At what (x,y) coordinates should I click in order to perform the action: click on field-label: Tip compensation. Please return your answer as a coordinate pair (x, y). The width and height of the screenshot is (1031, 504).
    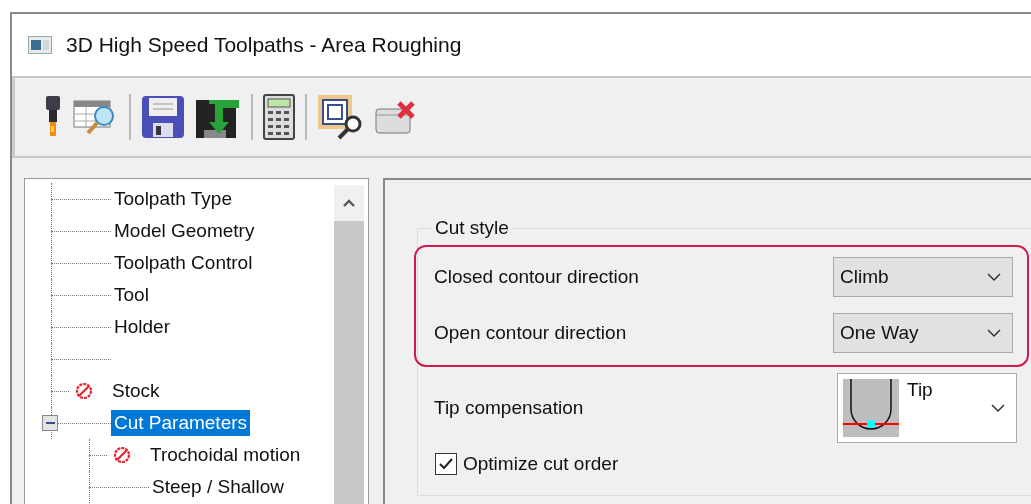
    Looking at the image, I should click on (509, 408).